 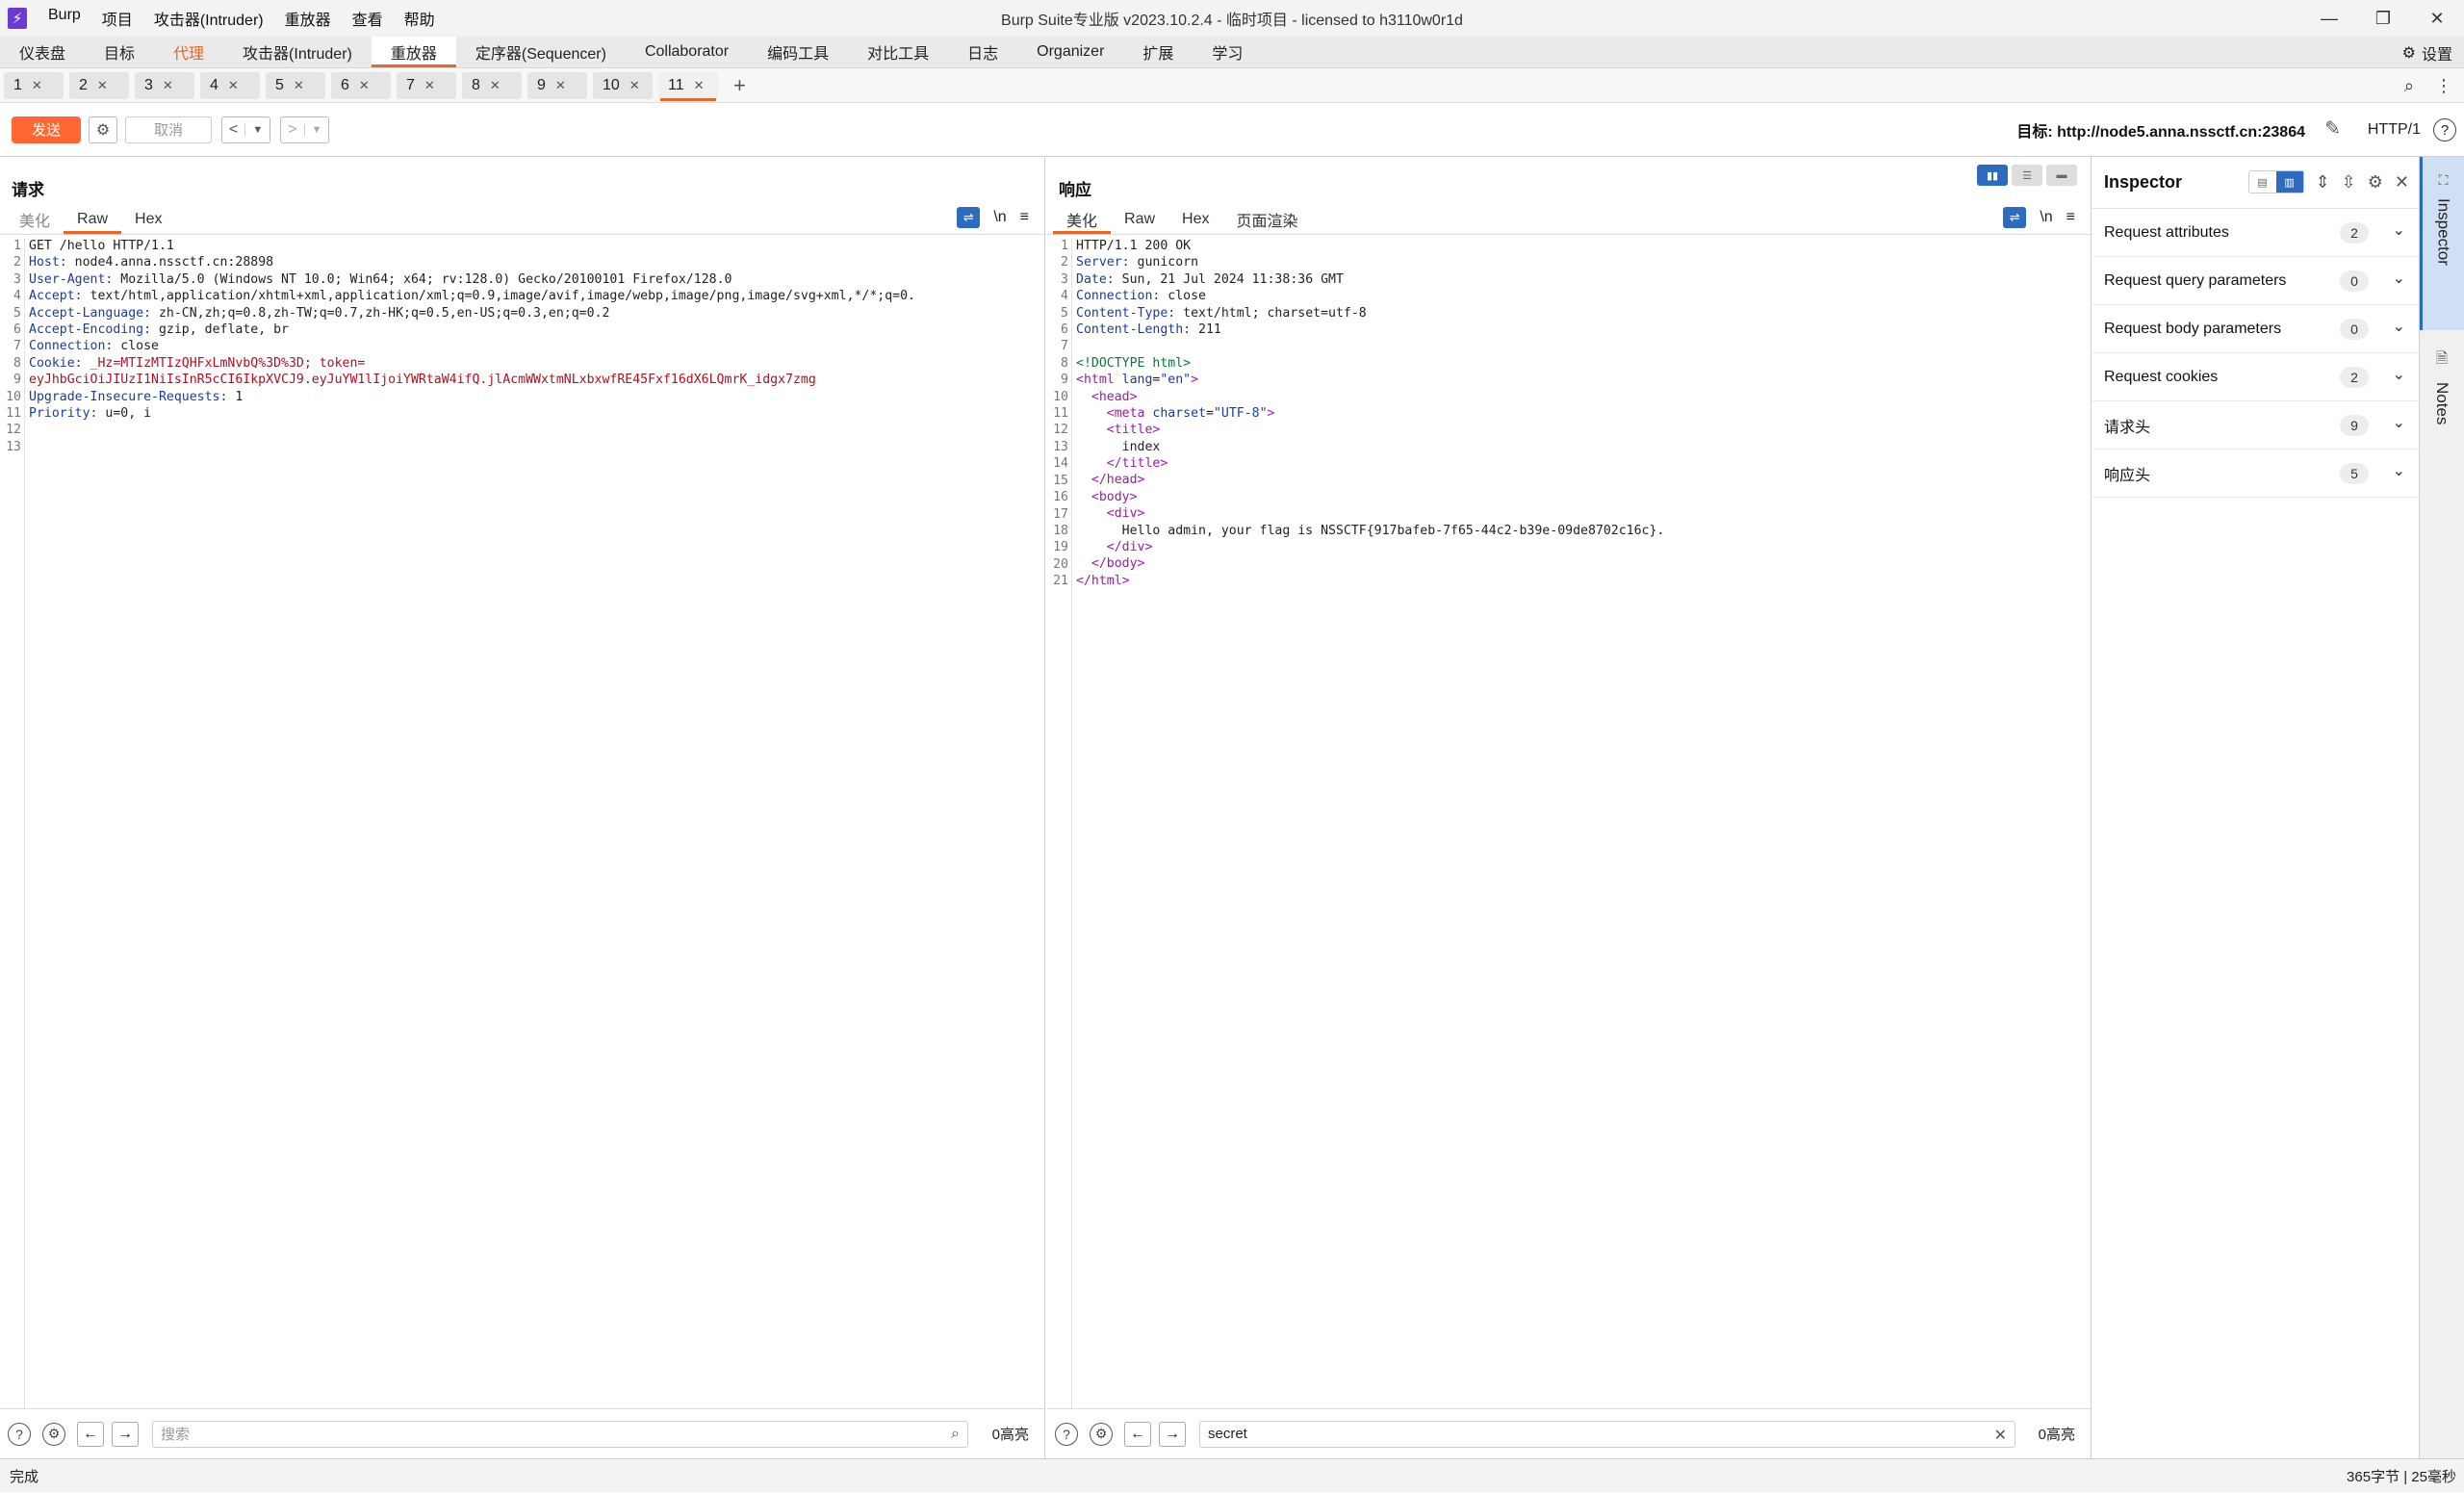 What do you see at coordinates (316, 129) in the screenshot?
I see `forward-dropdown-icon: ▼` at bounding box center [316, 129].